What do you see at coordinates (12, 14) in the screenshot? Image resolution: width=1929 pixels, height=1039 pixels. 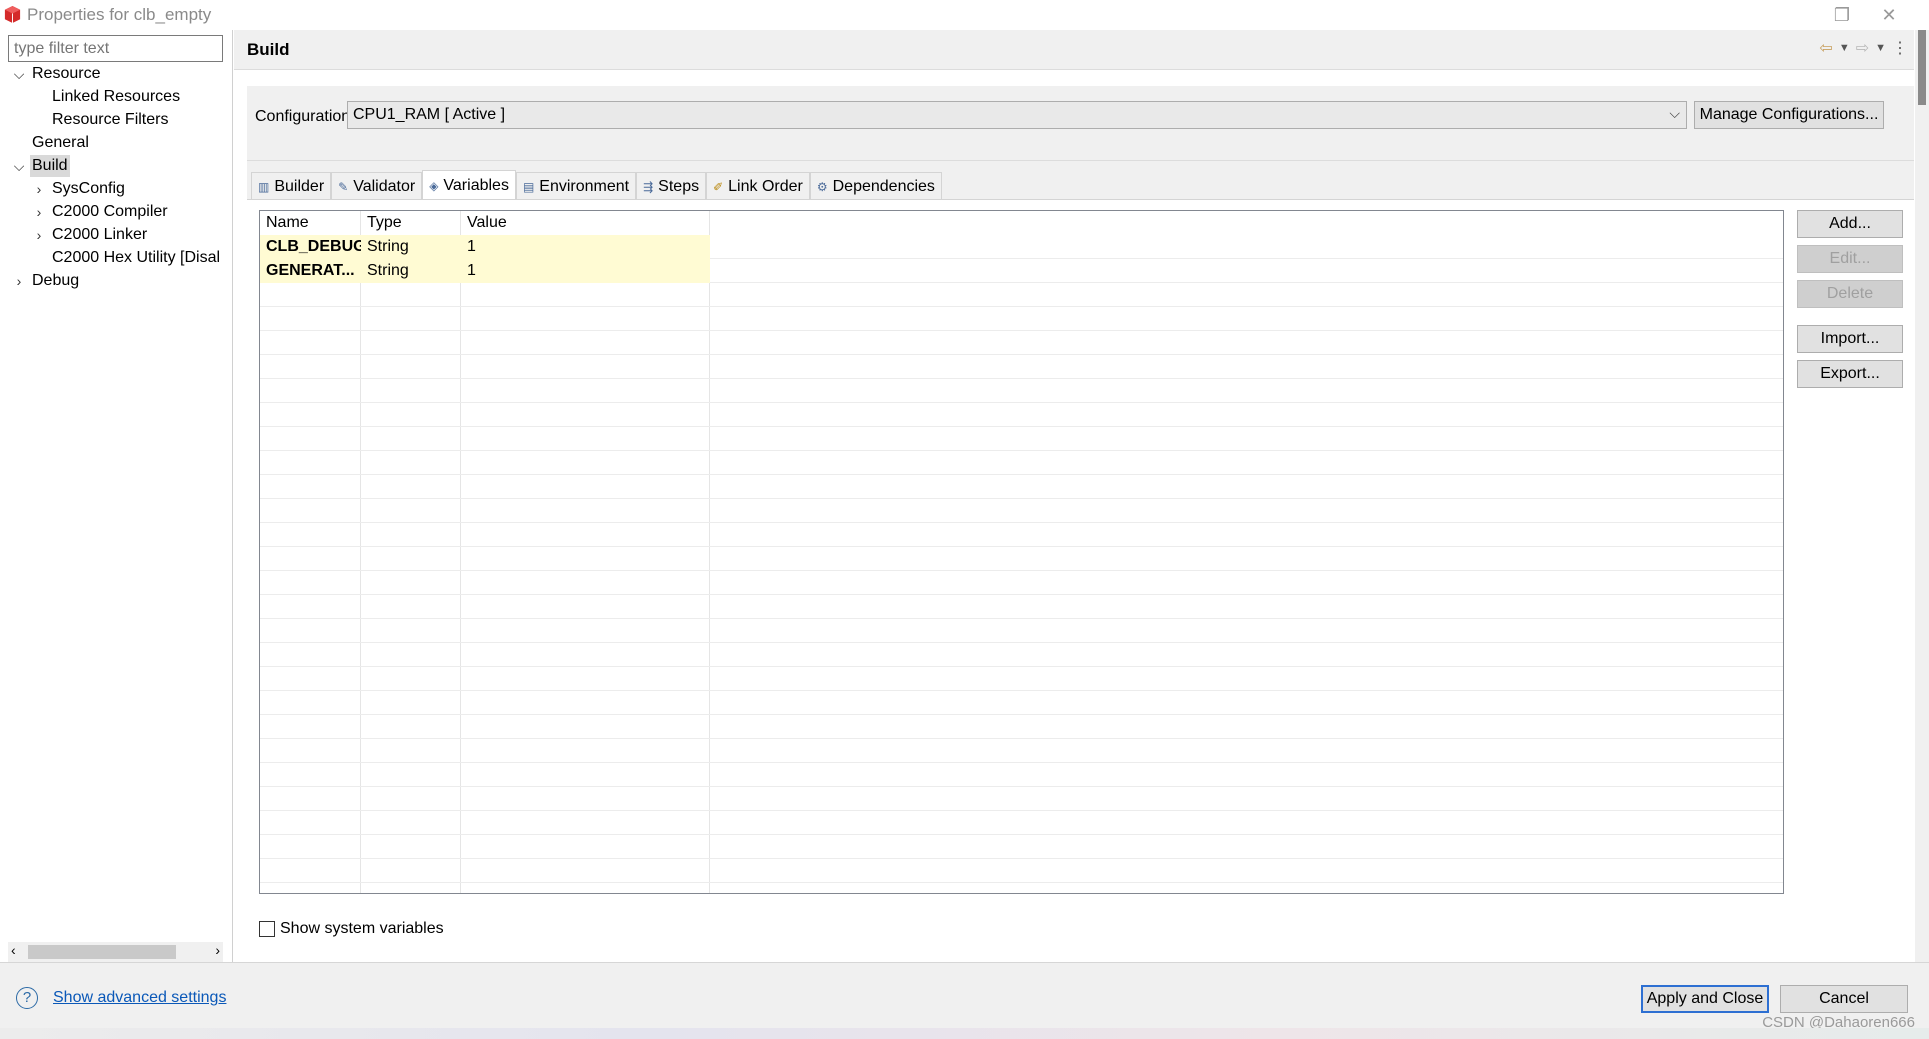 I see `app-icon` at bounding box center [12, 14].